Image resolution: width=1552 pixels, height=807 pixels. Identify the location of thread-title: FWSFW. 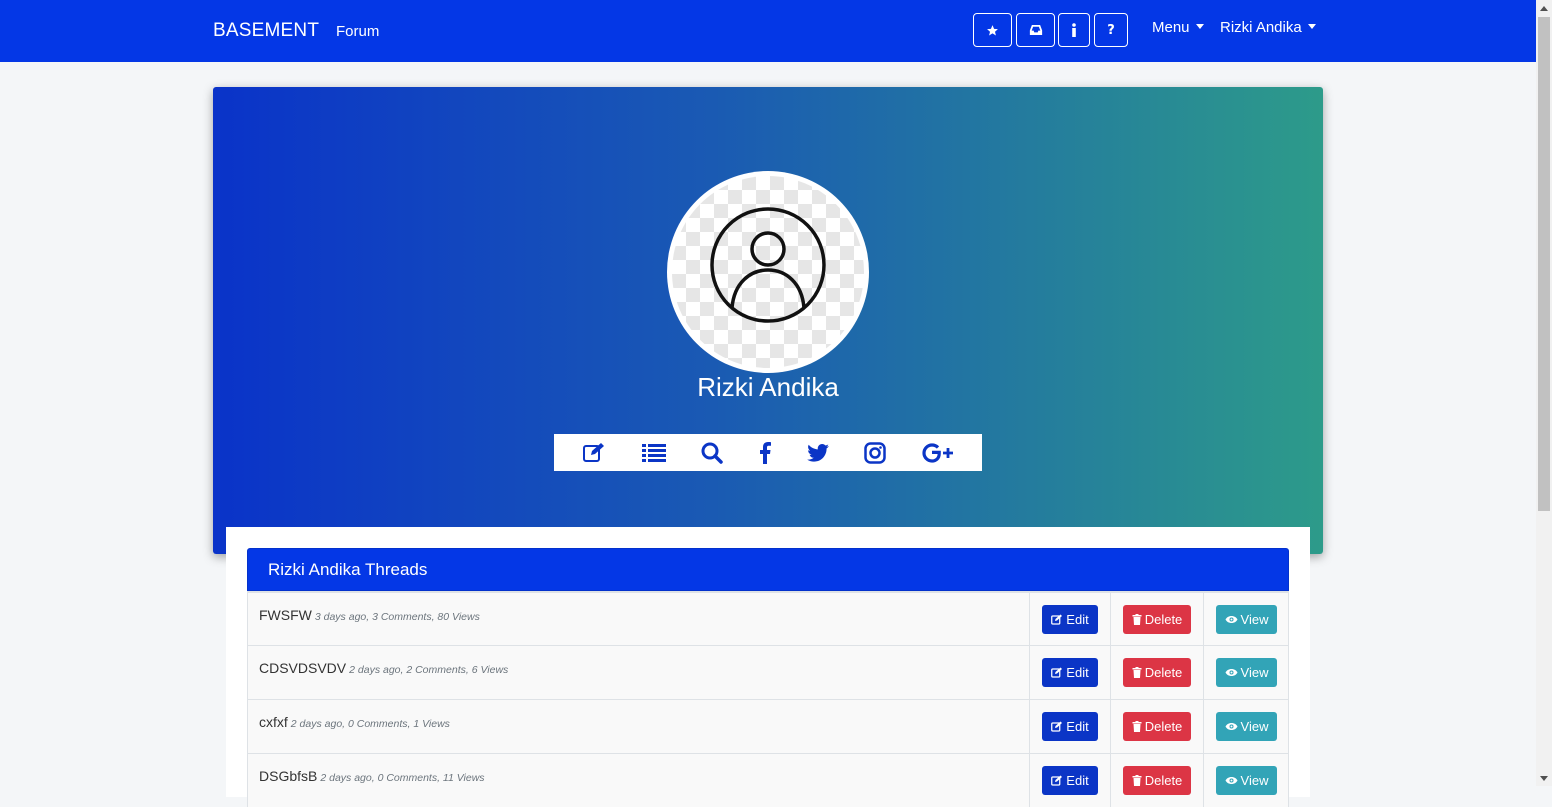
(285, 615).